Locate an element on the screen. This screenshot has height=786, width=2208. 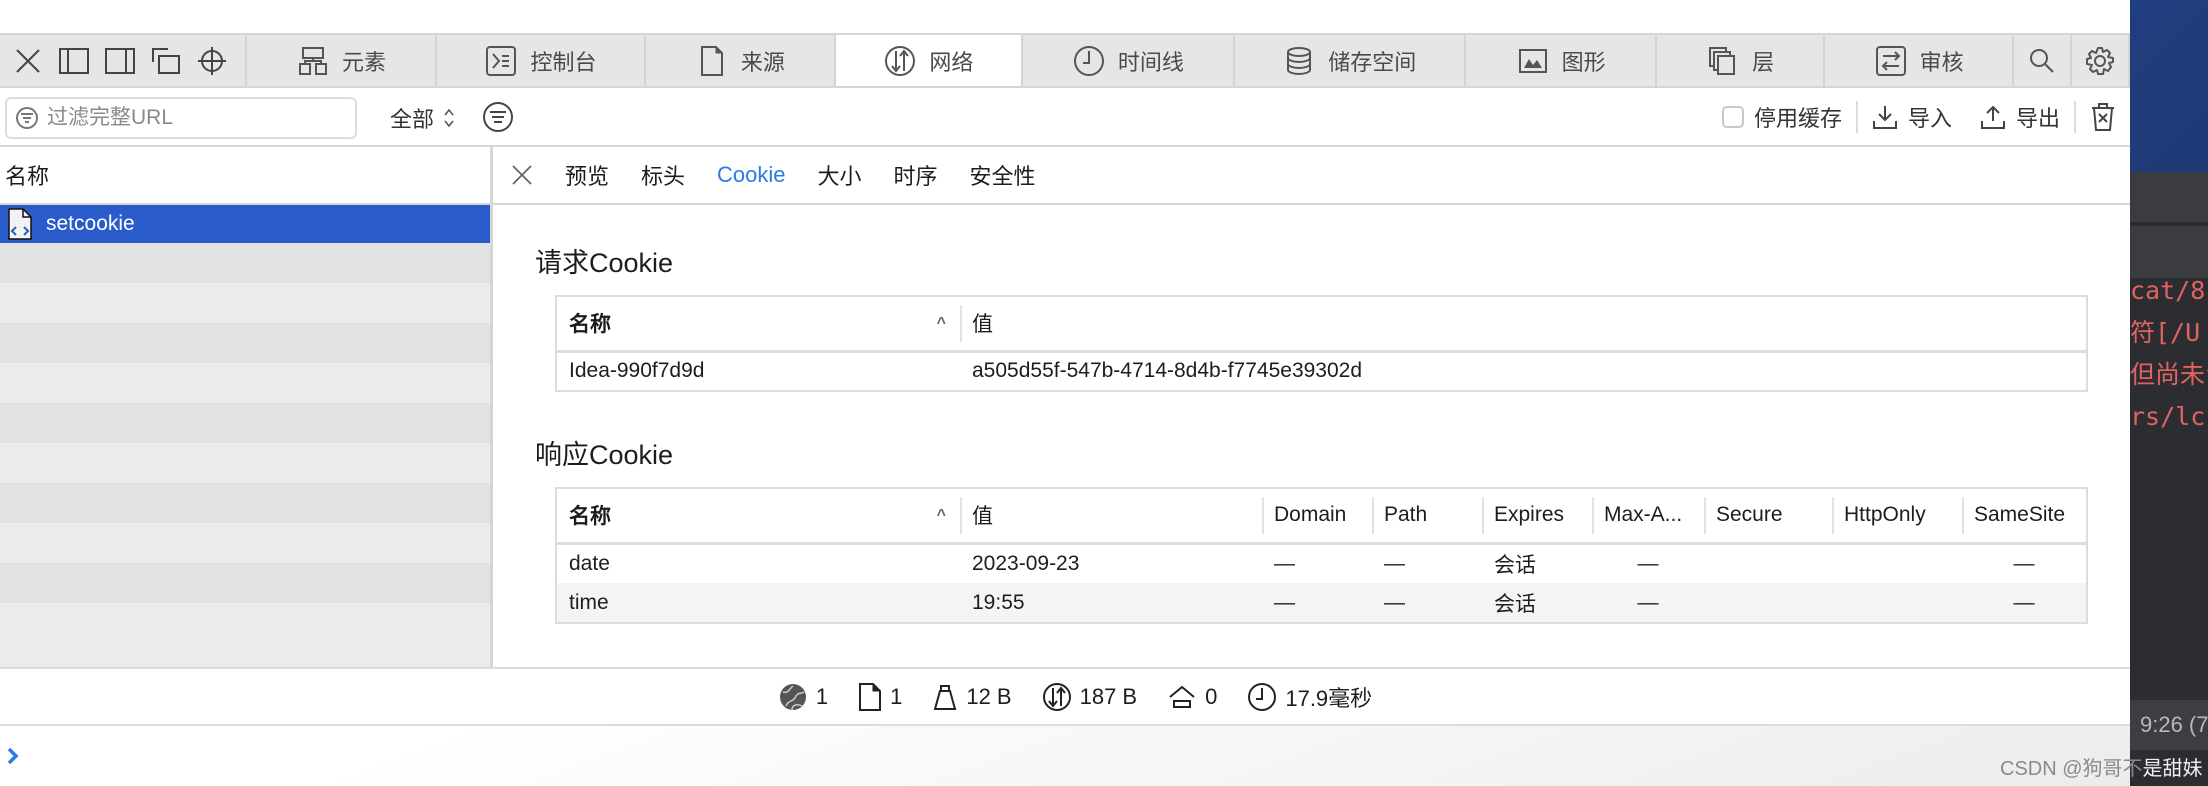
detail-tab-preview: 预览 is located at coordinates (587, 175).